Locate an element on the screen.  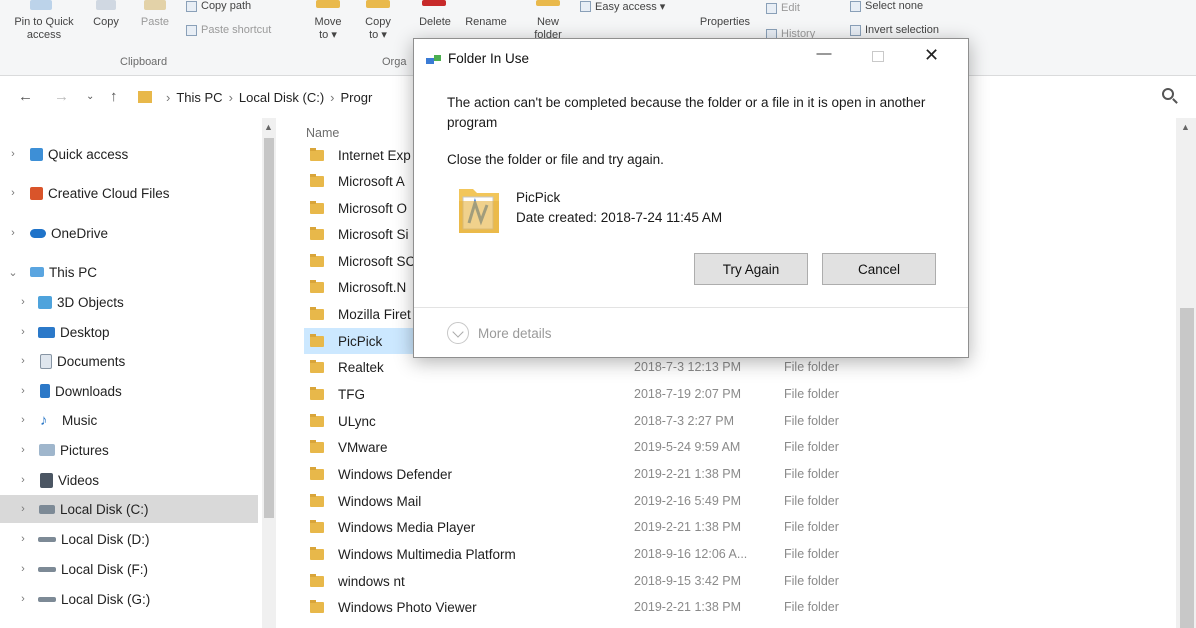
sidebar-item-local-disk-d: › Local Disk (D:) is located at coordinates (129, 539).